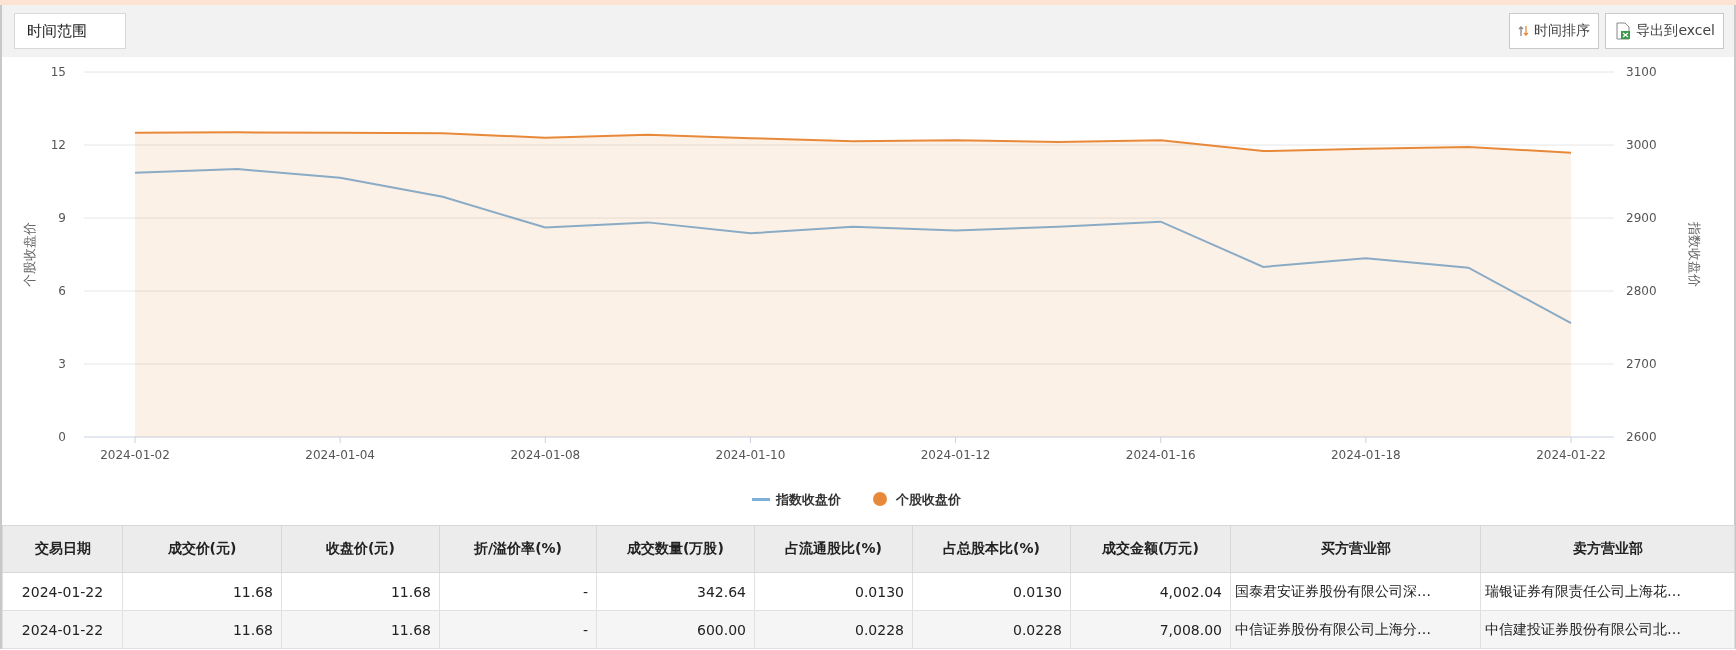 The height and width of the screenshot is (650, 1736). Describe the element at coordinates (1641, 364) in the screenshot. I see `y-axis-label: 2700` at that location.